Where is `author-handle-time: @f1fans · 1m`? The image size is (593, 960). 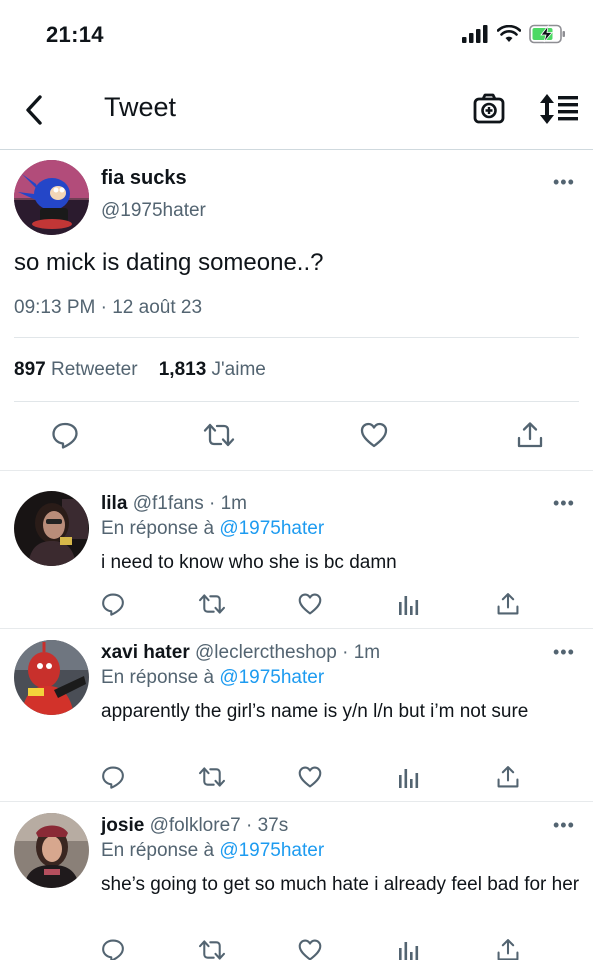 author-handle-time: @f1fans · 1m is located at coordinates (190, 503).